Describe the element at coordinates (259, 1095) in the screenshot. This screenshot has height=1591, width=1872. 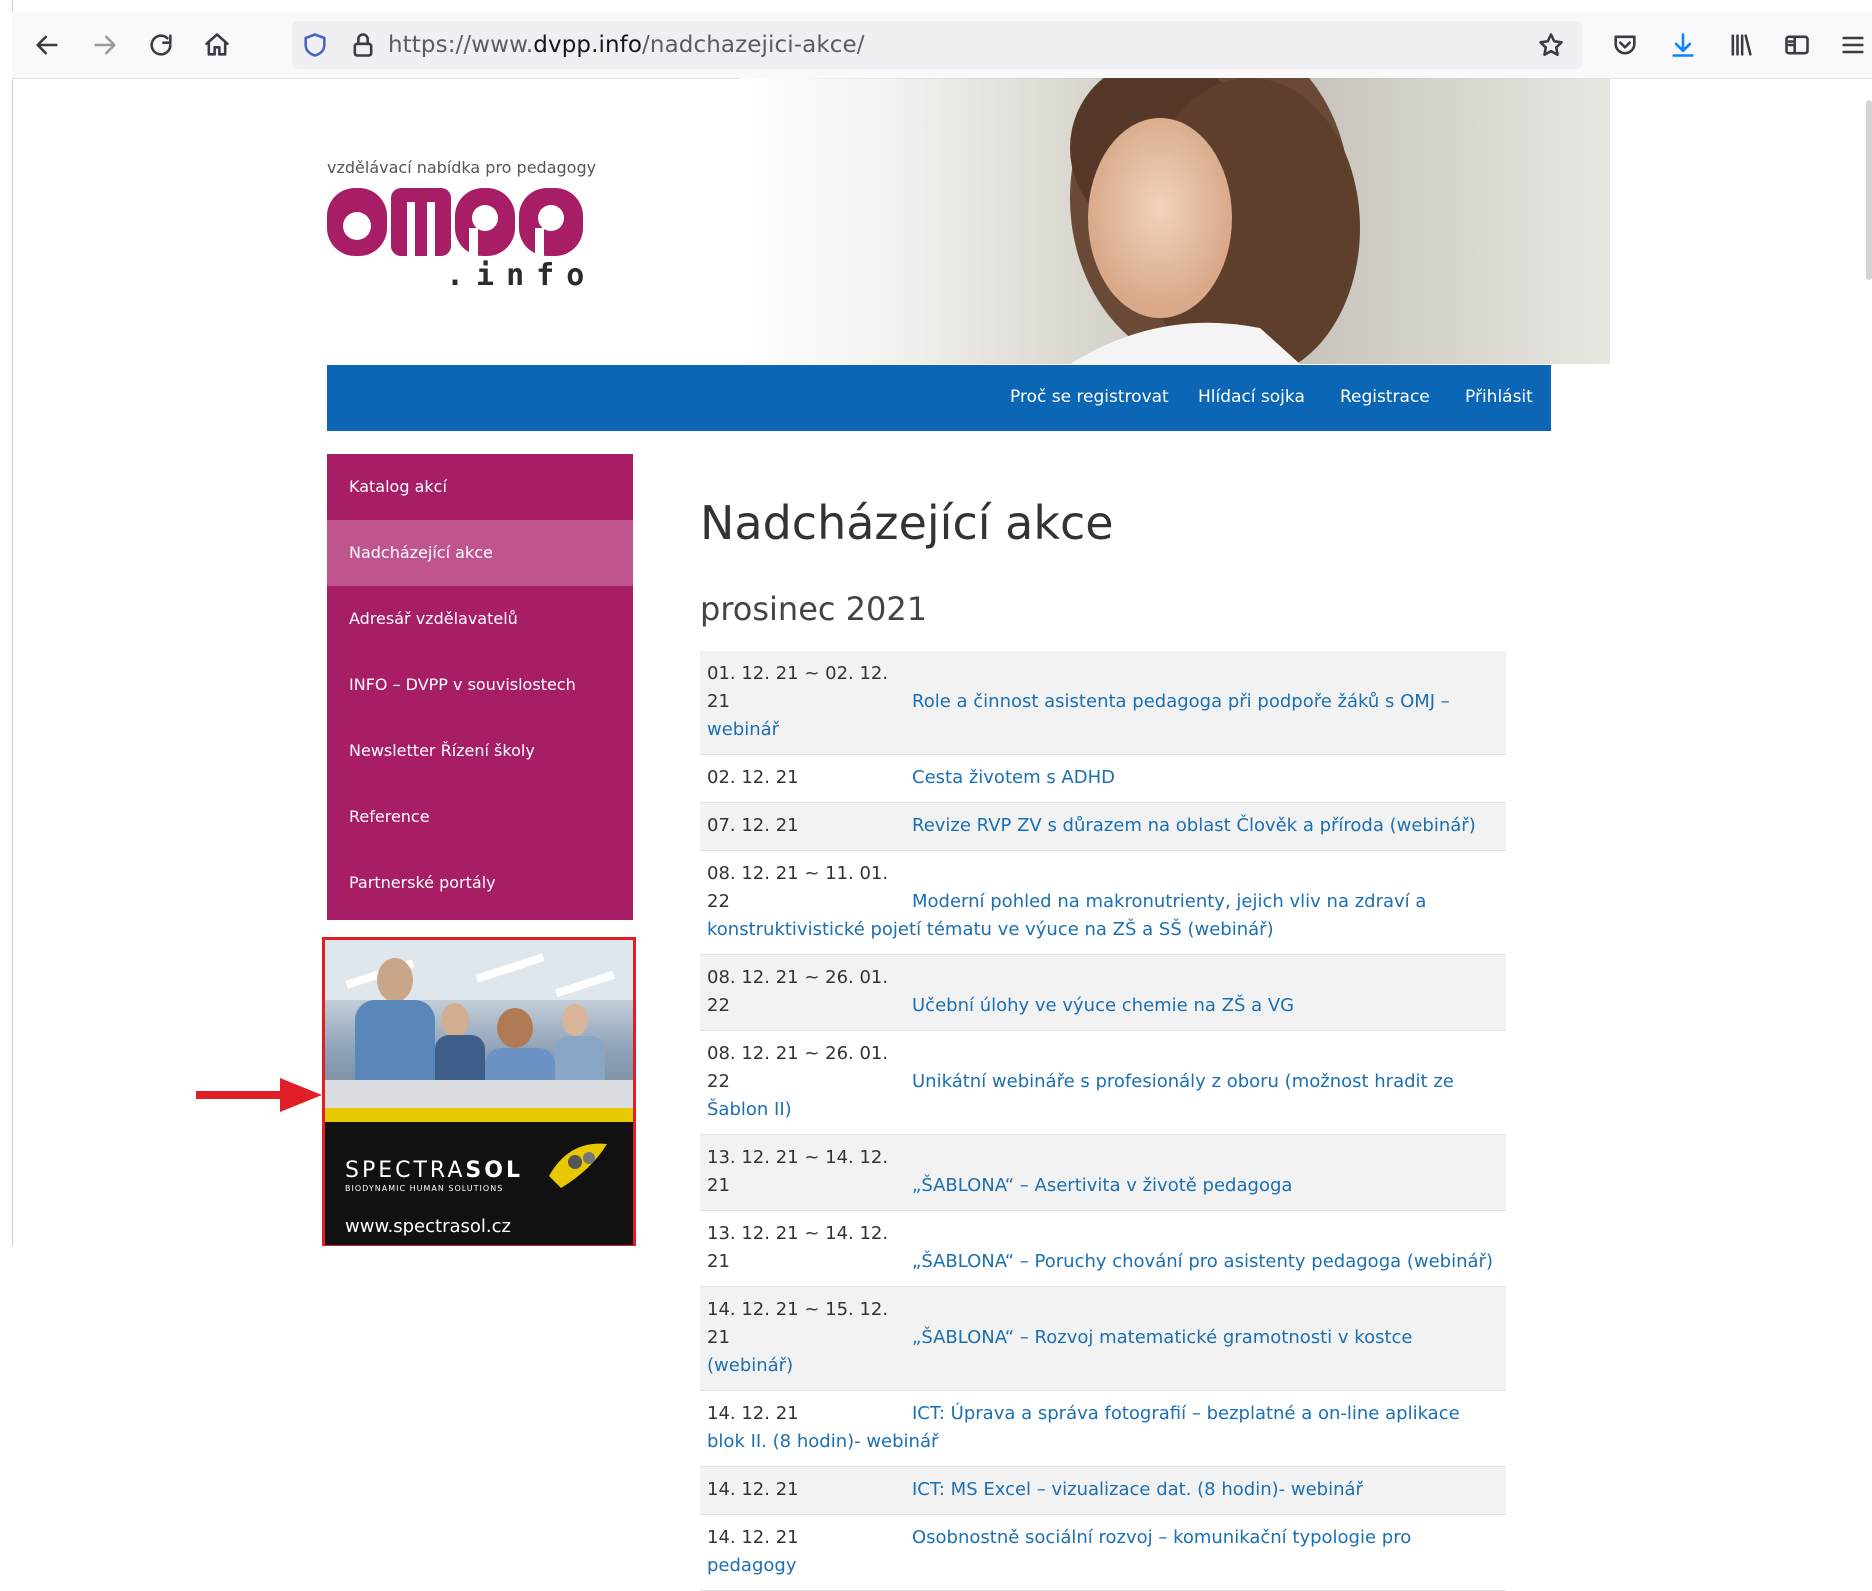
I see `red-arrow-annotation-icon` at that location.